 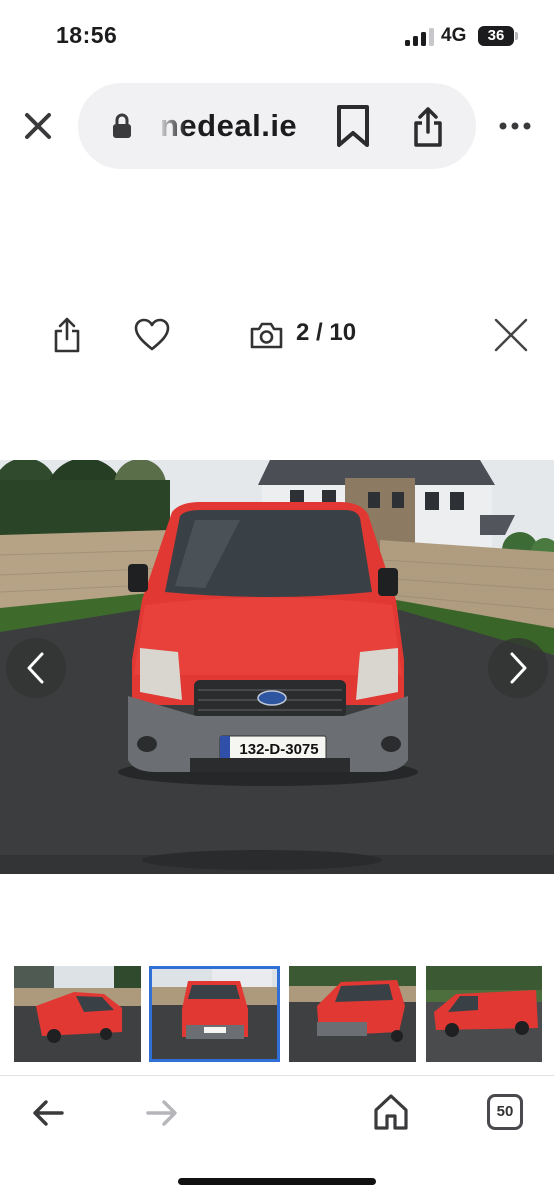 I want to click on chevron-right-icon, so click(x=518, y=668).